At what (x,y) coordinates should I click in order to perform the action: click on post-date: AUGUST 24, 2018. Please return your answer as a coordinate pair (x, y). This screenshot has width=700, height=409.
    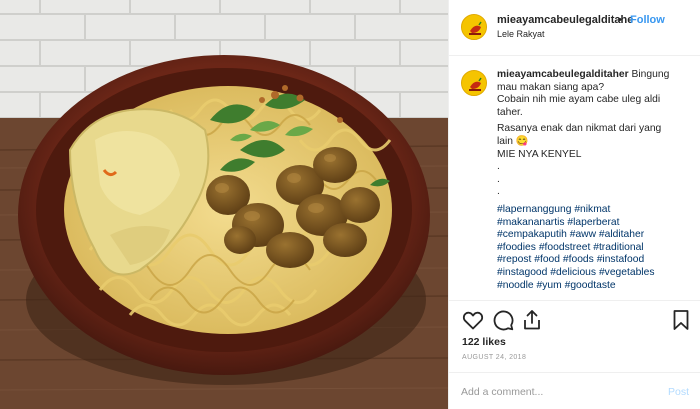
    Looking at the image, I should click on (494, 357).